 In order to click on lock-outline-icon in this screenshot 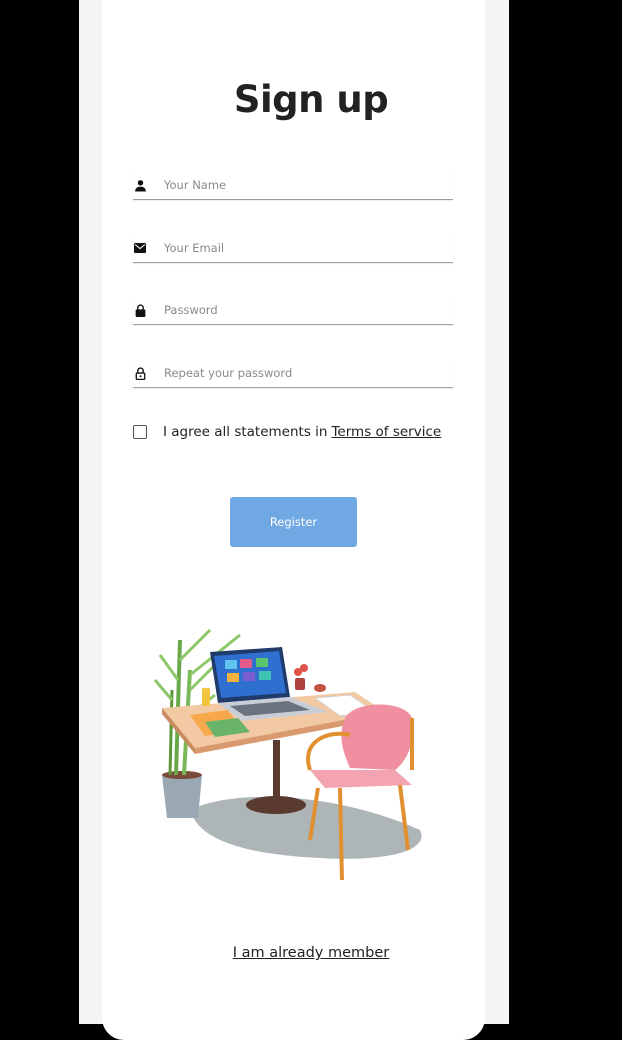, I will do `click(140, 373)`.